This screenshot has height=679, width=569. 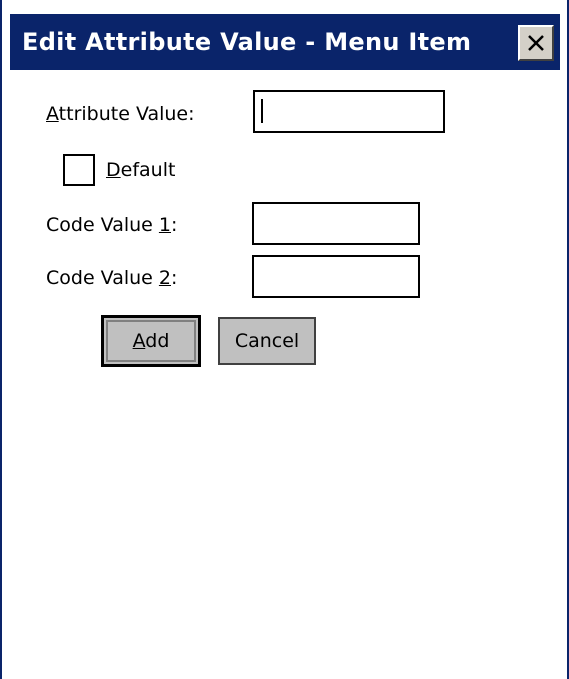 I want to click on default-label-suffix: efault, so click(x=148, y=170).